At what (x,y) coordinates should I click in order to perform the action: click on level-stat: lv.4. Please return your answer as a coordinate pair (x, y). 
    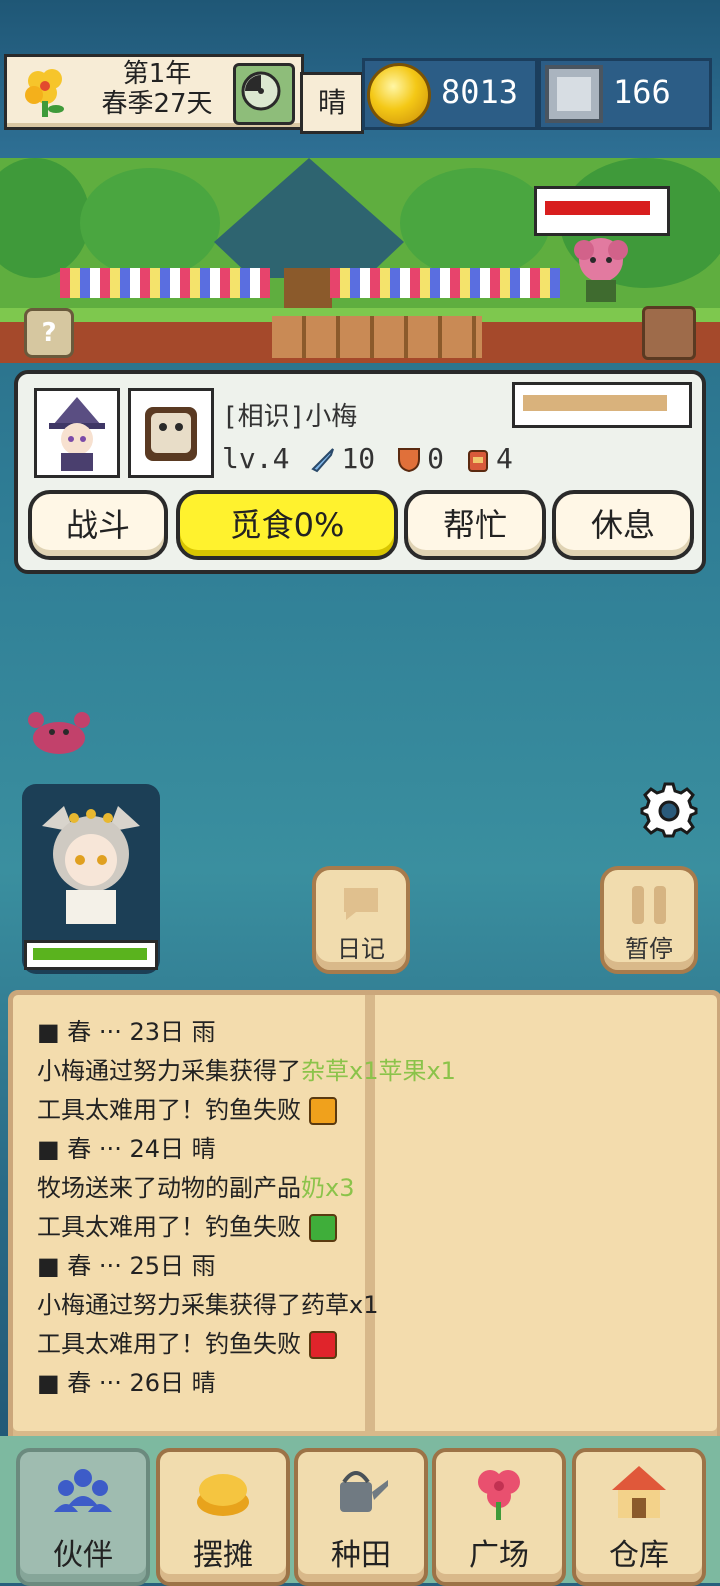
    Looking at the image, I should click on (255, 458).